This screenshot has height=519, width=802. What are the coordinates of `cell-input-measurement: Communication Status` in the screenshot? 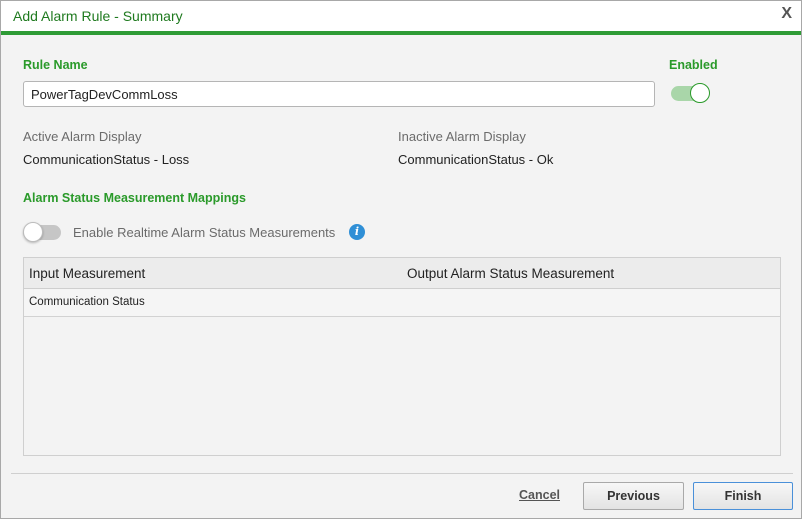 It's located at (87, 302).